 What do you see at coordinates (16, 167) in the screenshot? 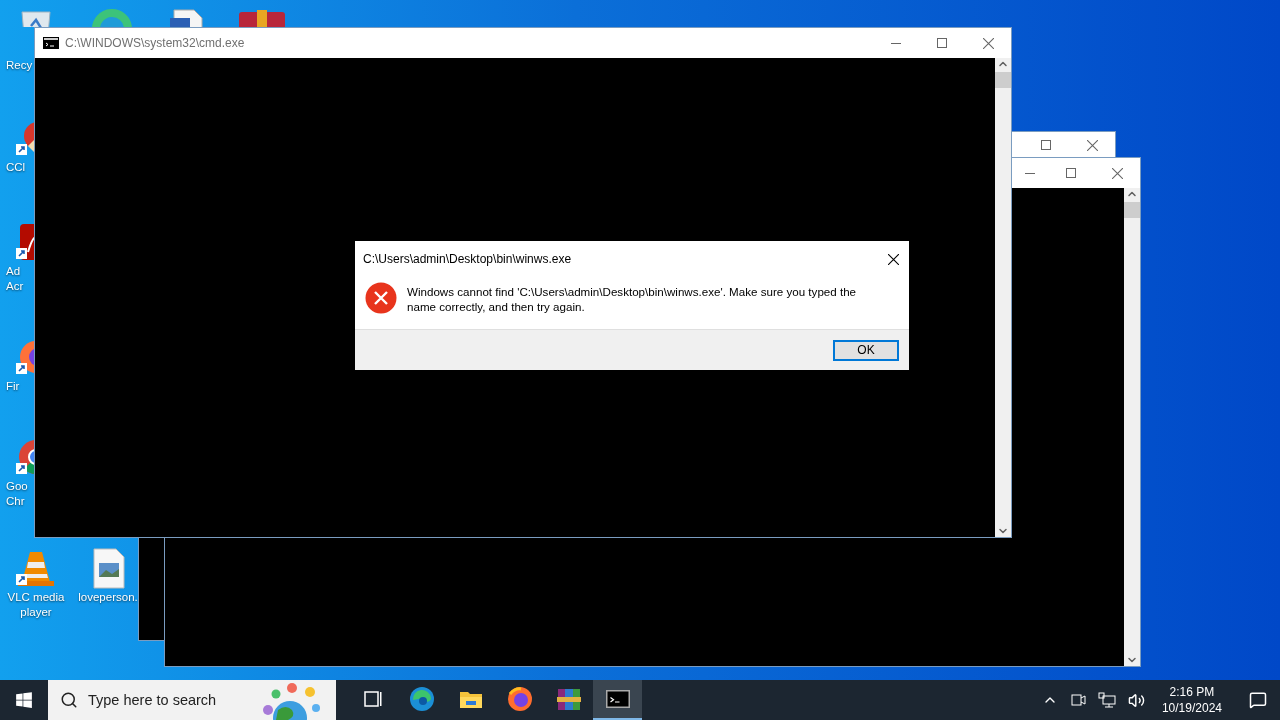
I see `icon-label: CCl` at bounding box center [16, 167].